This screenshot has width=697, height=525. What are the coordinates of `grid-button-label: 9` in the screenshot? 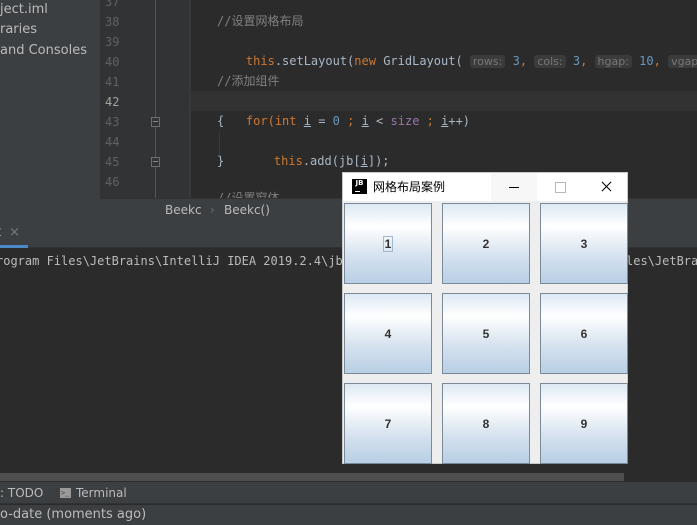 It's located at (584, 423).